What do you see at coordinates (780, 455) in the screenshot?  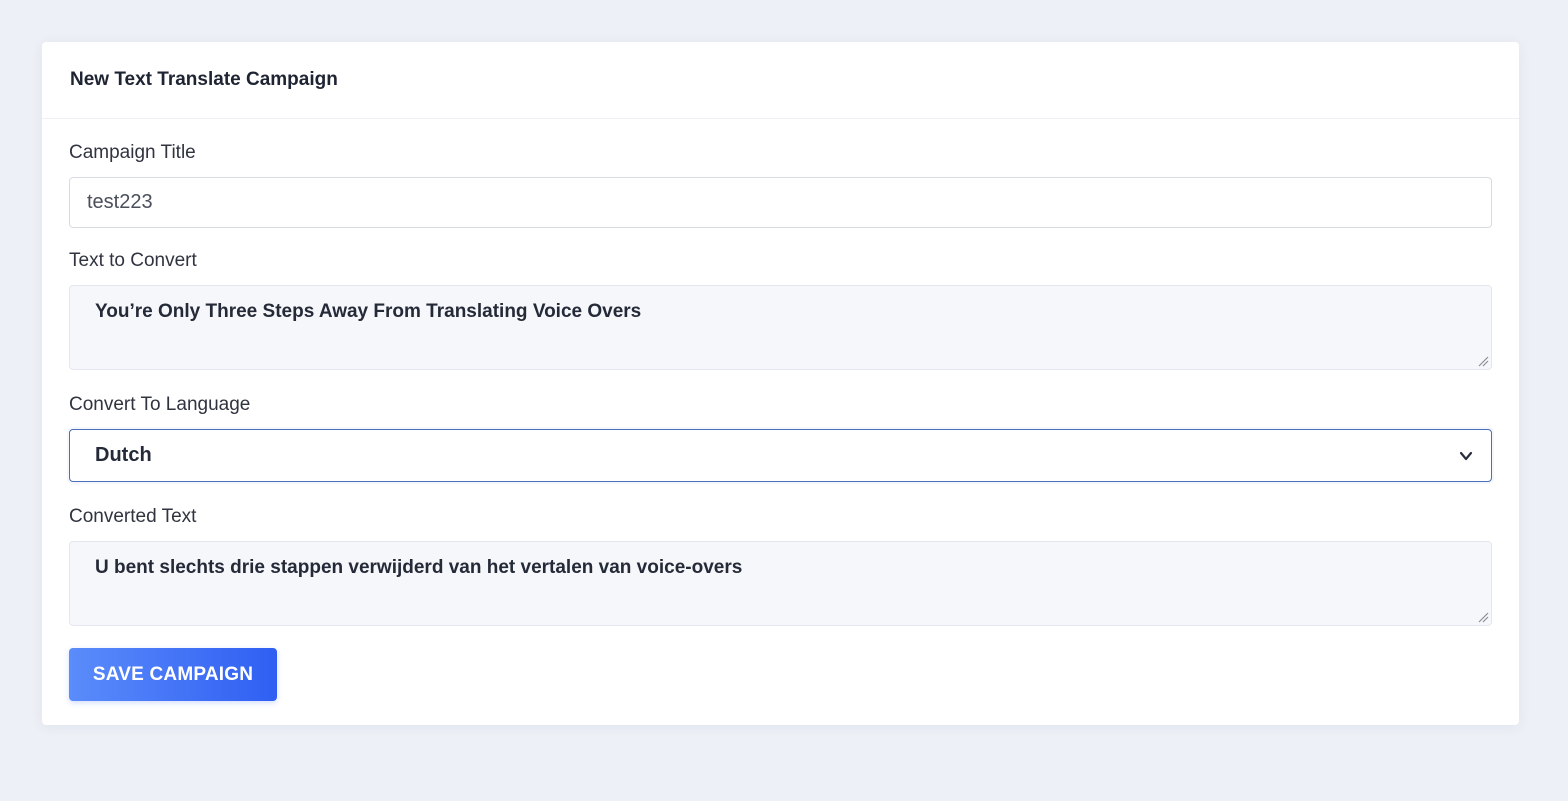 I see `language-select: Dutch` at bounding box center [780, 455].